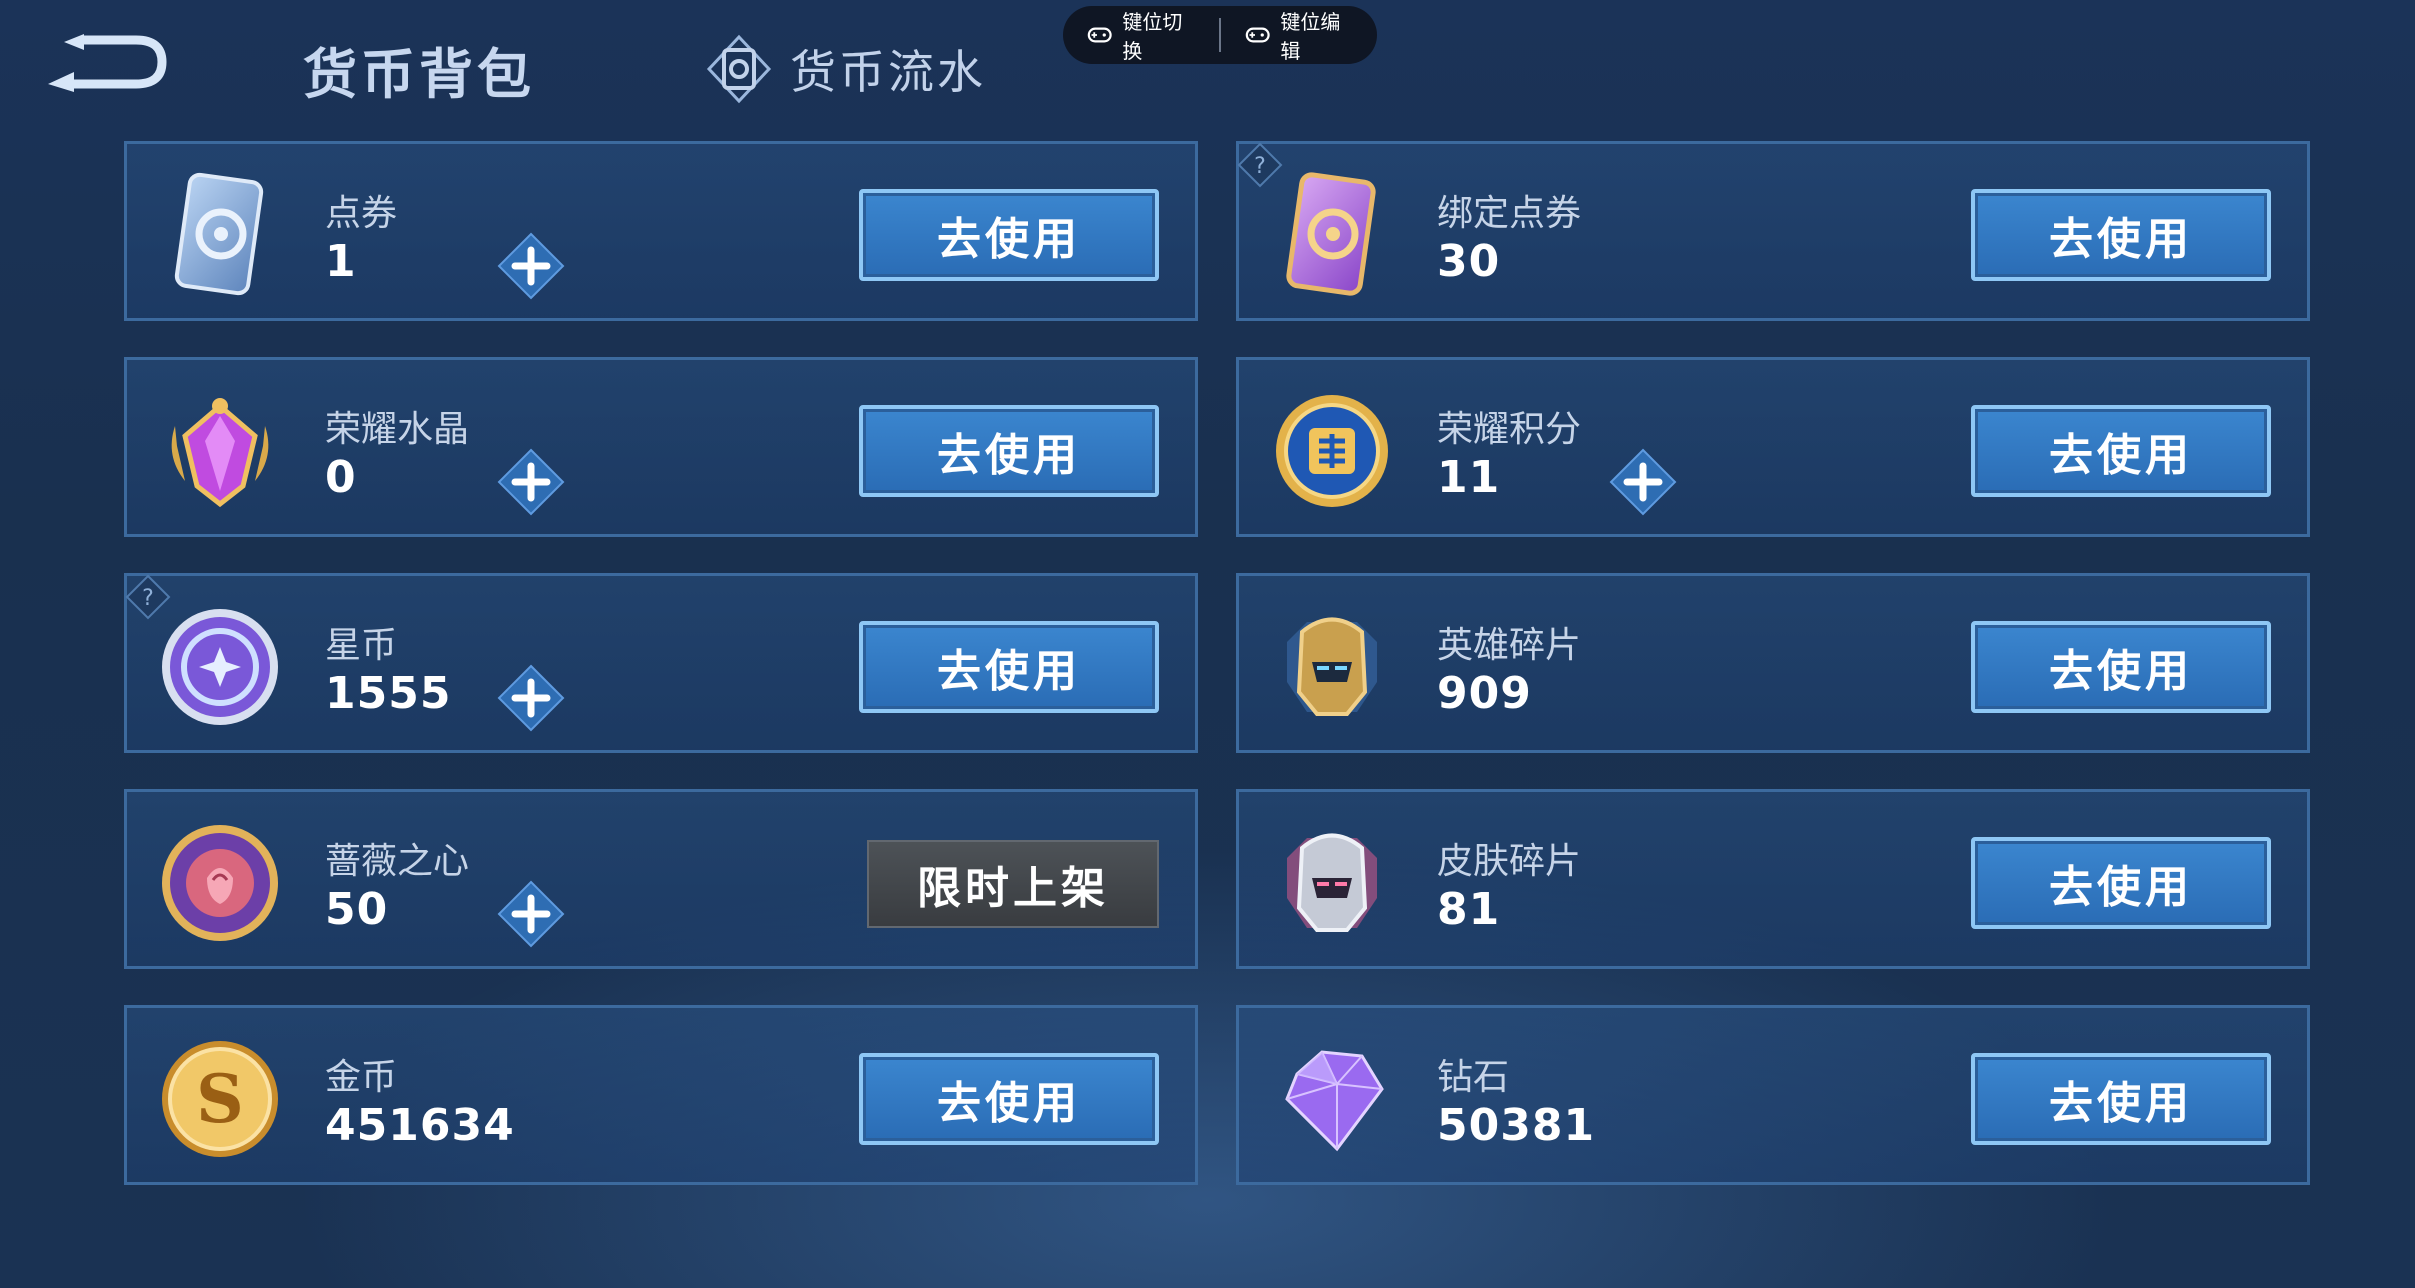 The image size is (2415, 1288). I want to click on currency-name: 皮肤碎片, so click(1509, 861).